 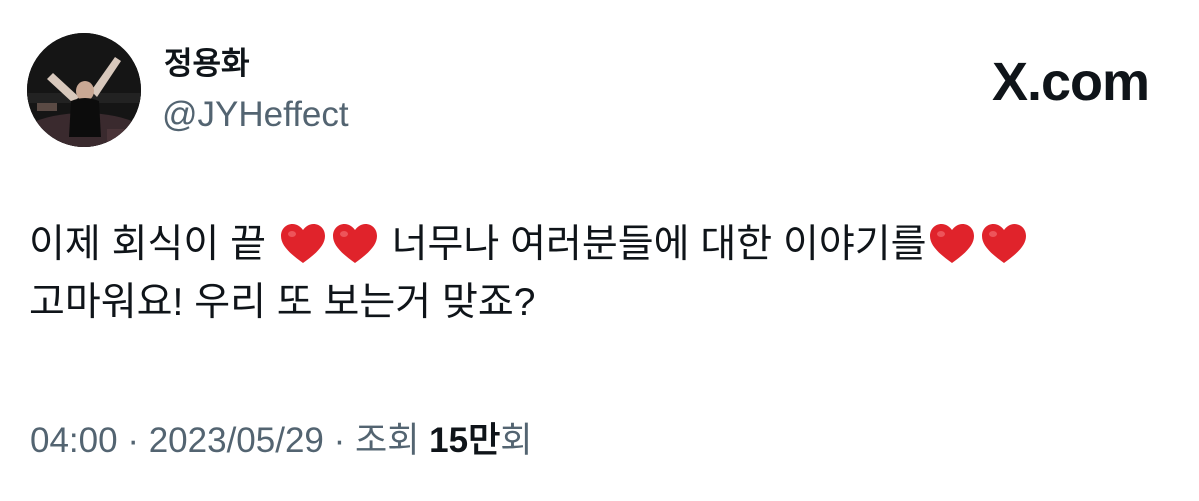 What do you see at coordinates (207, 64) in the screenshot?
I see `author-display-name: 정용화` at bounding box center [207, 64].